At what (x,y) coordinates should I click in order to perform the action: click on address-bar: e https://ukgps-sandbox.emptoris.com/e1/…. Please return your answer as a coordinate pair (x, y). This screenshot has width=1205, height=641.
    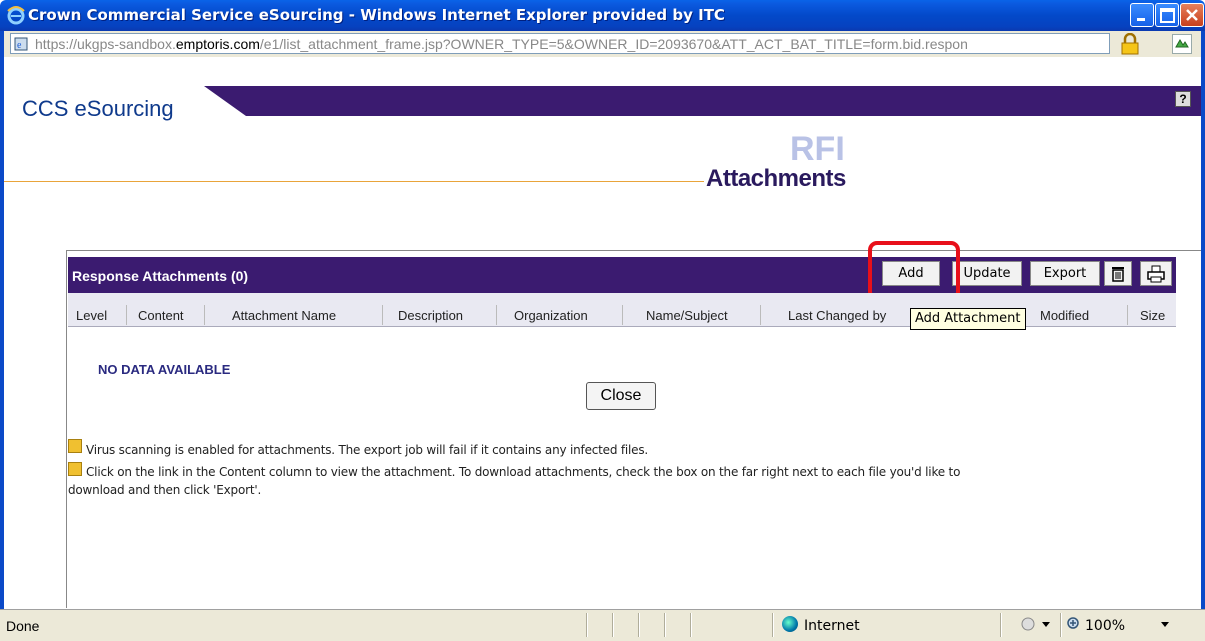
    Looking at the image, I should click on (602, 44).